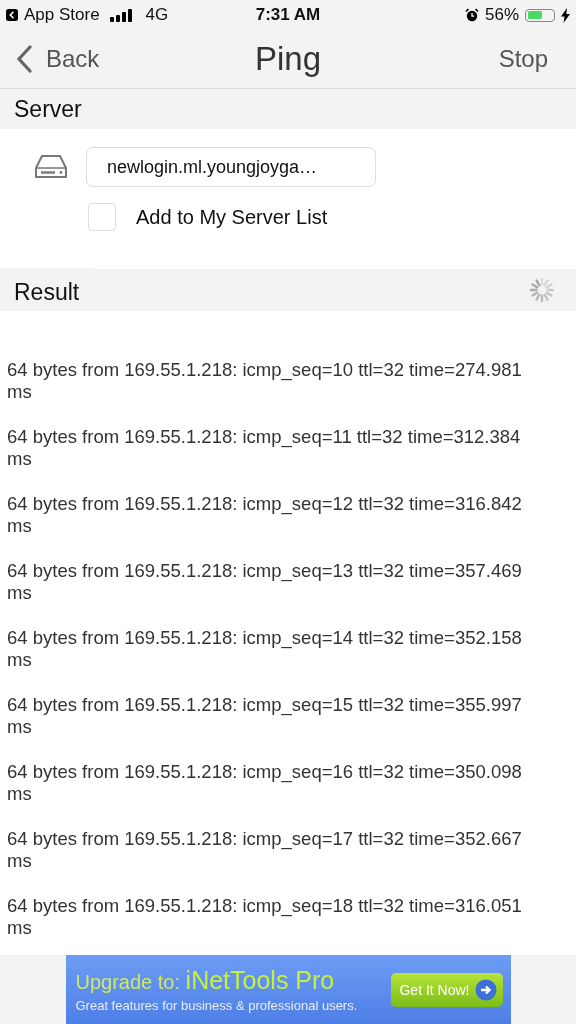  Describe the element at coordinates (471, 15) in the screenshot. I see `alarm-clock-icon` at that location.